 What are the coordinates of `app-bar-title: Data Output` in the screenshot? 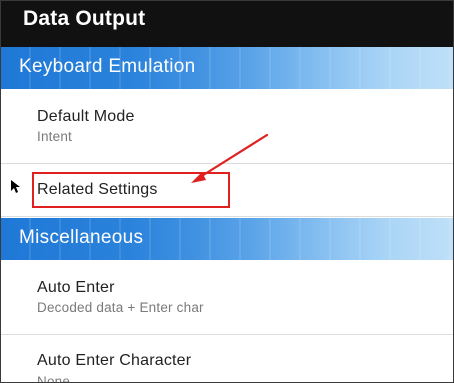 It's located at (84, 18).